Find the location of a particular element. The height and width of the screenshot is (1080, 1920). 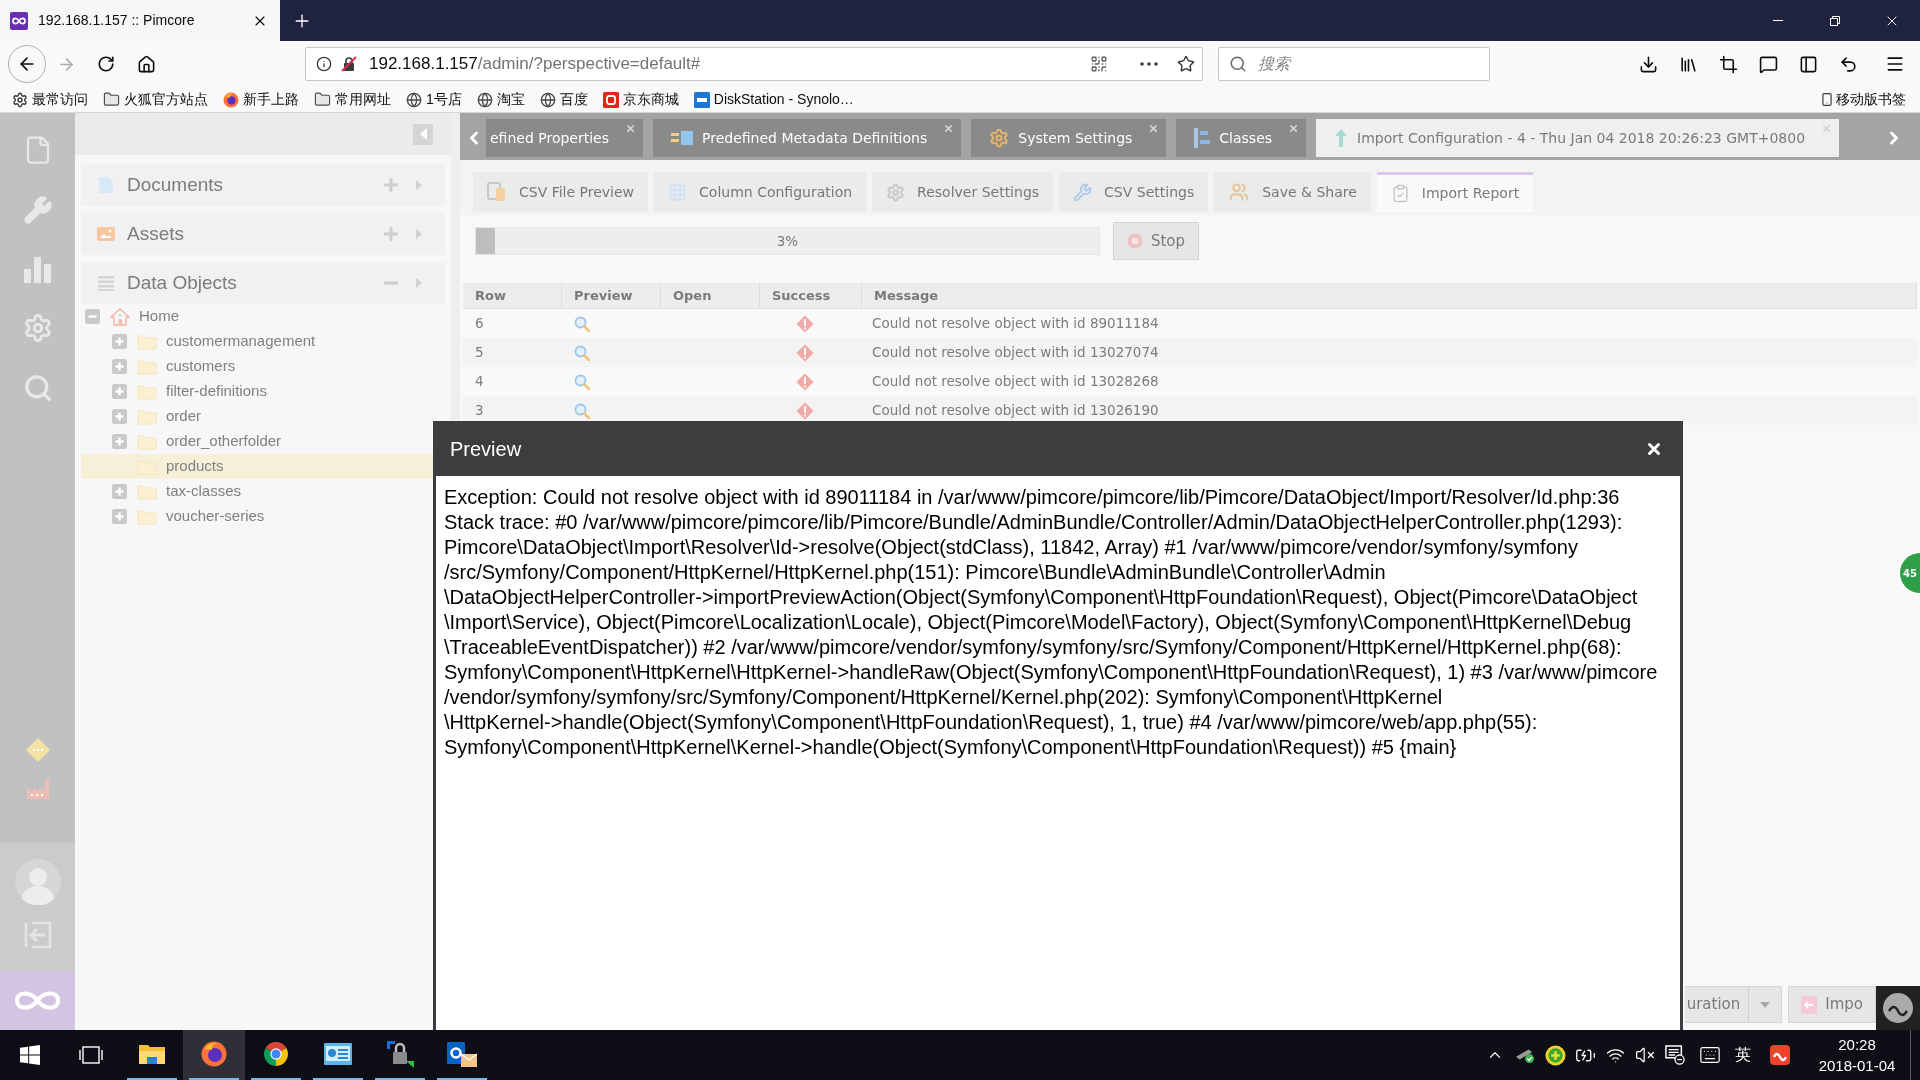

tree-item: customers is located at coordinates (257, 366).